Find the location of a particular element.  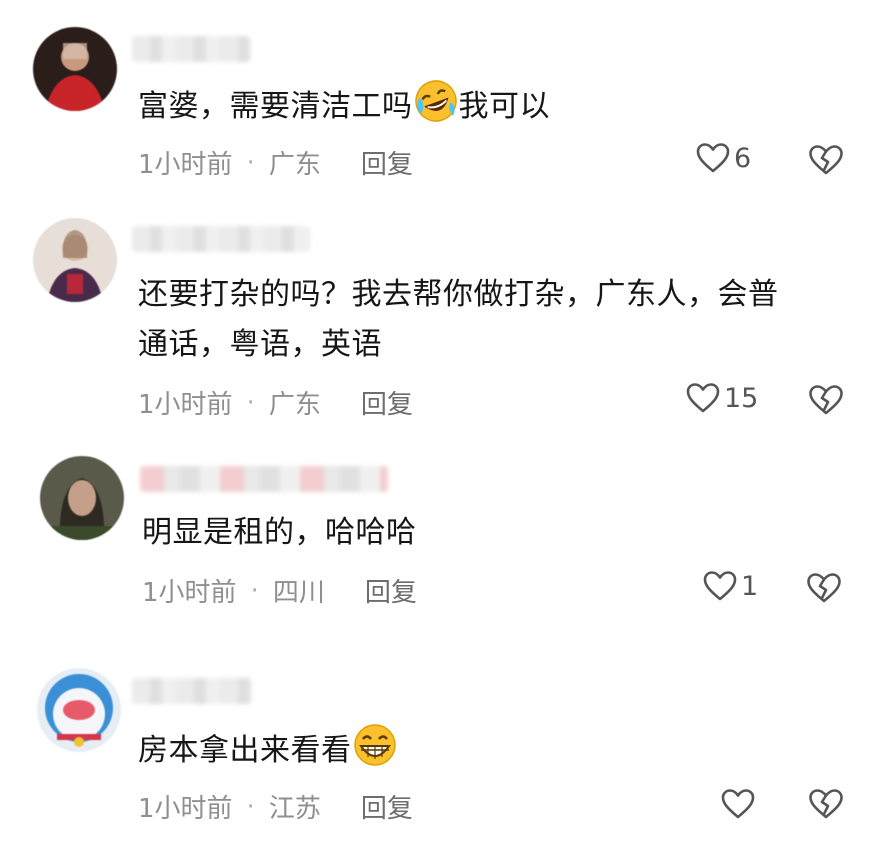

comment-text: 明显是租的，哈哈哈 is located at coordinates (279, 532).